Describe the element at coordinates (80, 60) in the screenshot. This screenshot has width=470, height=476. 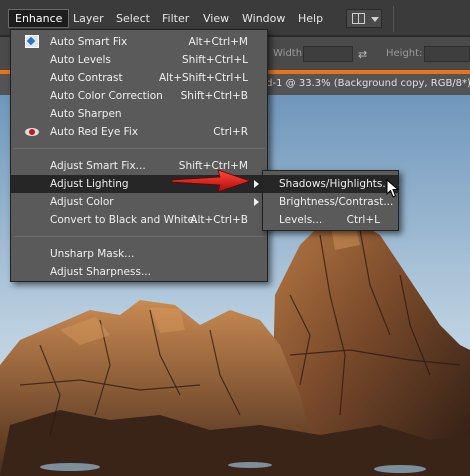
I see `menu-item-label: Auto Levels` at that location.